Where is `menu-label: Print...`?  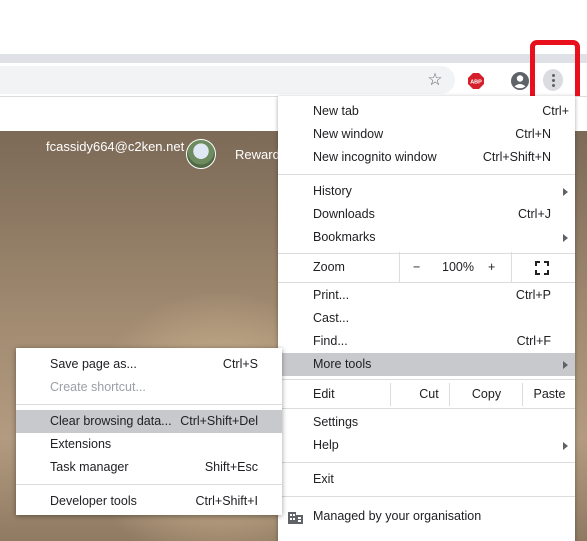 menu-label: Print... is located at coordinates (331, 295).